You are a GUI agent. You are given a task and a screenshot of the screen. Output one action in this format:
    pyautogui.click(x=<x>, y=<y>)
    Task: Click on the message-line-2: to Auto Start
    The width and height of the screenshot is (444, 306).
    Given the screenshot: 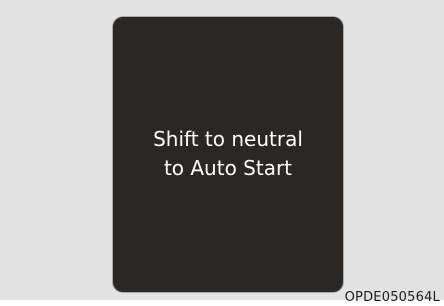 What is the action you would take?
    pyautogui.click(x=228, y=168)
    